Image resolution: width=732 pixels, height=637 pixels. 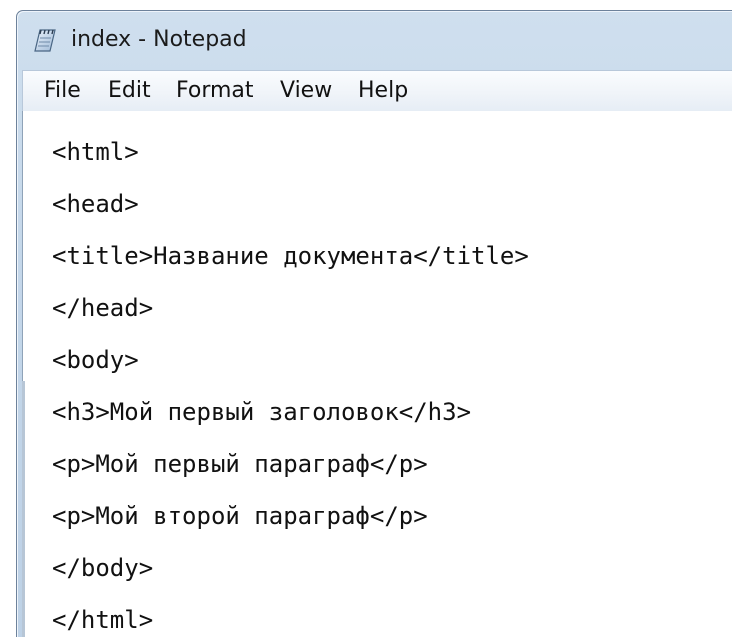 I want to click on menu-help: Help, so click(x=383, y=91).